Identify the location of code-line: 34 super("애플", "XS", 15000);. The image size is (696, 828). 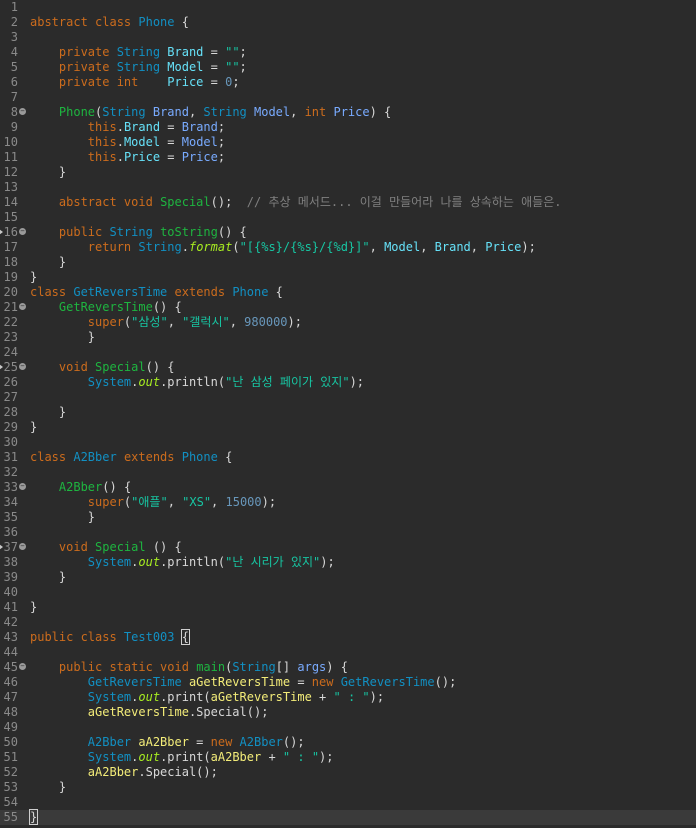
(348, 502).